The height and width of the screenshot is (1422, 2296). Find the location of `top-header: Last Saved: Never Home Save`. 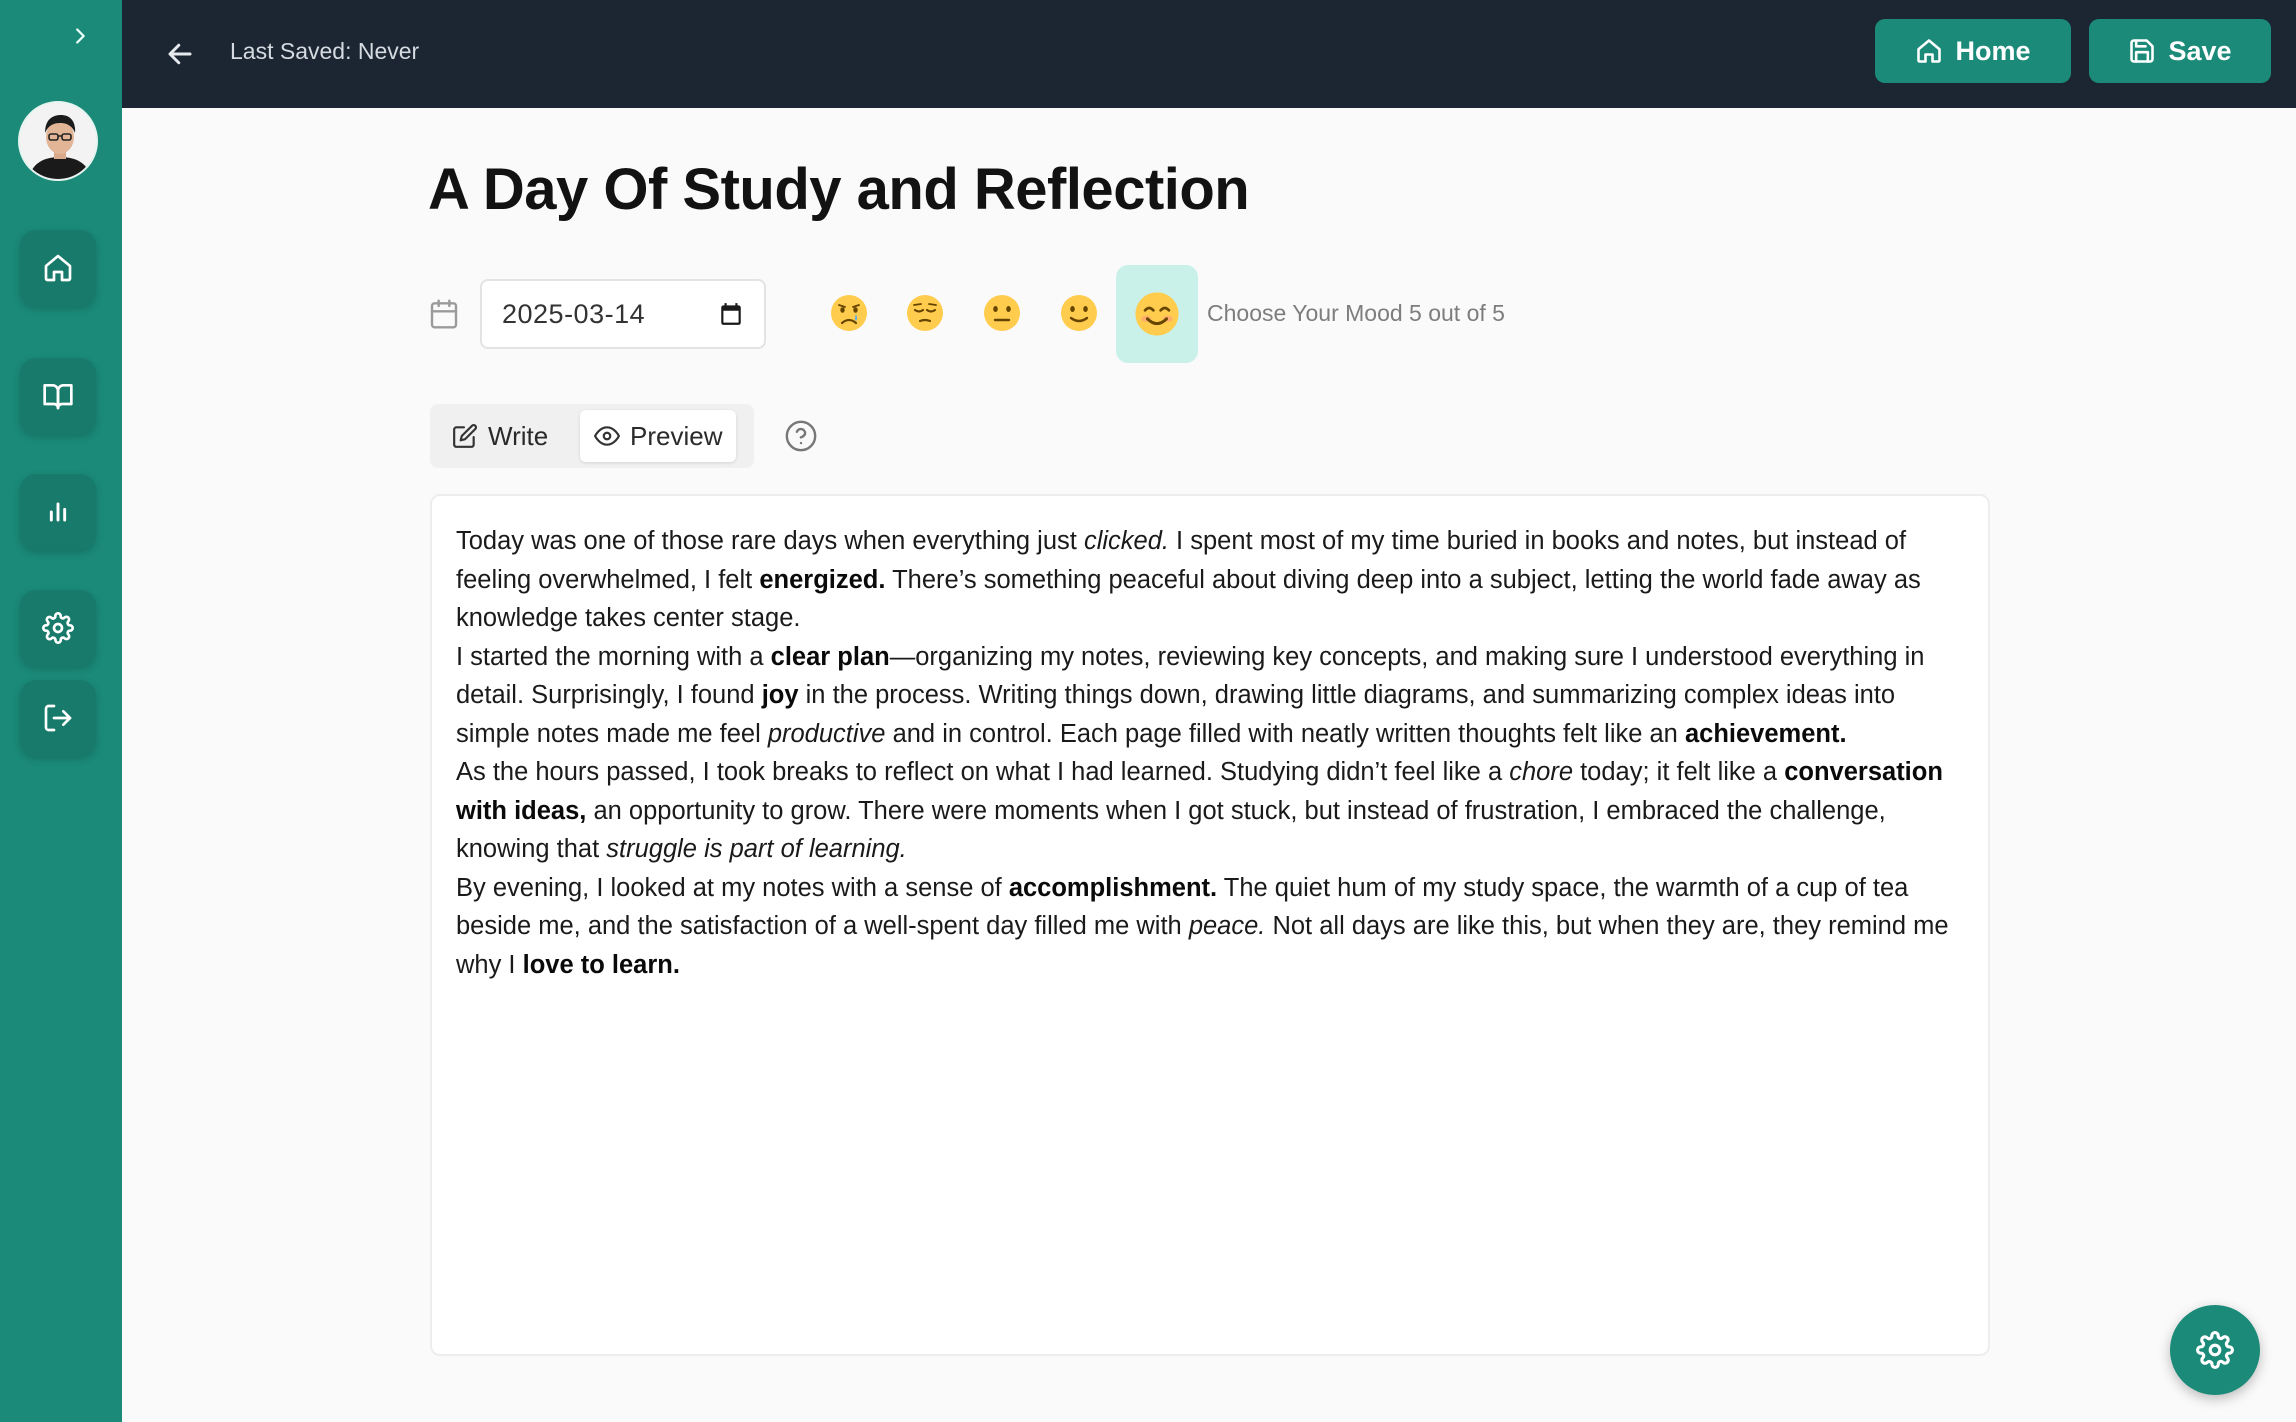

top-header: Last Saved: Never Home Save is located at coordinates (1209, 54).